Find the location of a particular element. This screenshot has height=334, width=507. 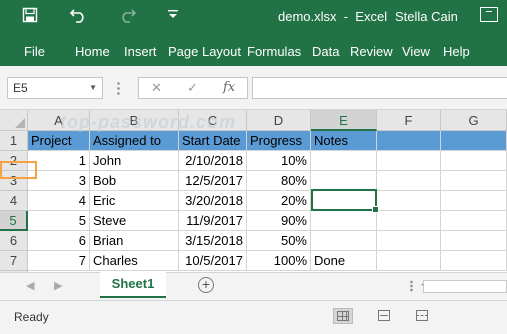

tab-split-handle is located at coordinates (411, 286).